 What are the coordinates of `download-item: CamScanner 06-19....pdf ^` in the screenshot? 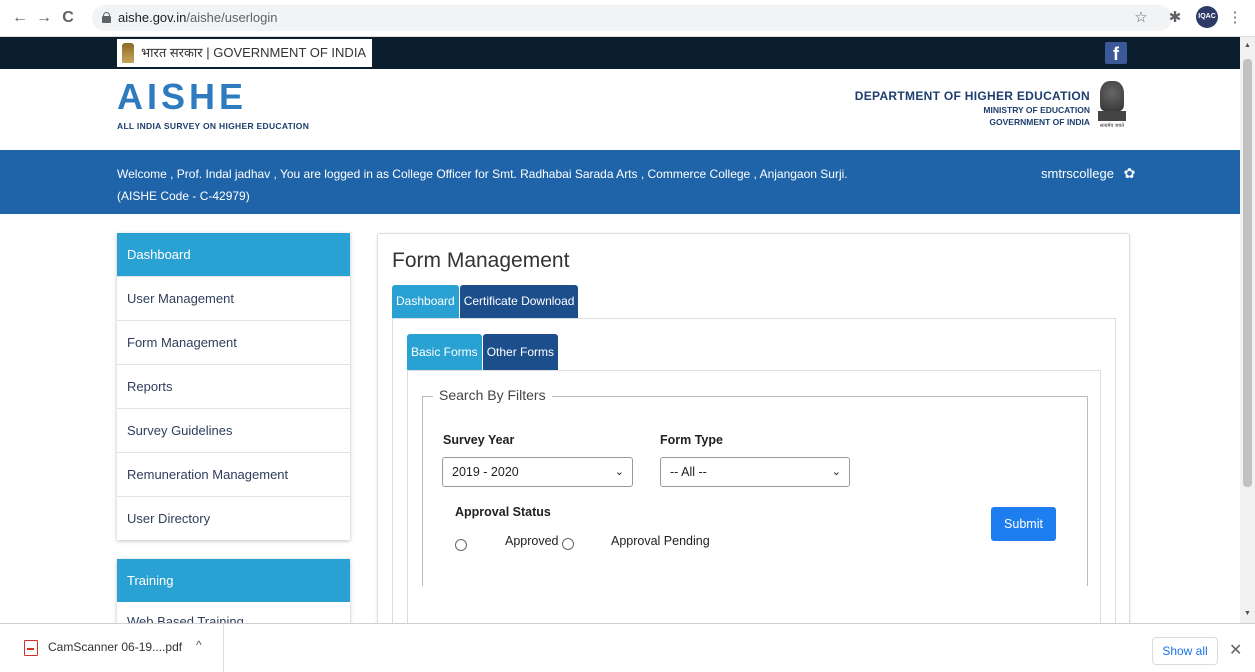 It's located at (117, 648).